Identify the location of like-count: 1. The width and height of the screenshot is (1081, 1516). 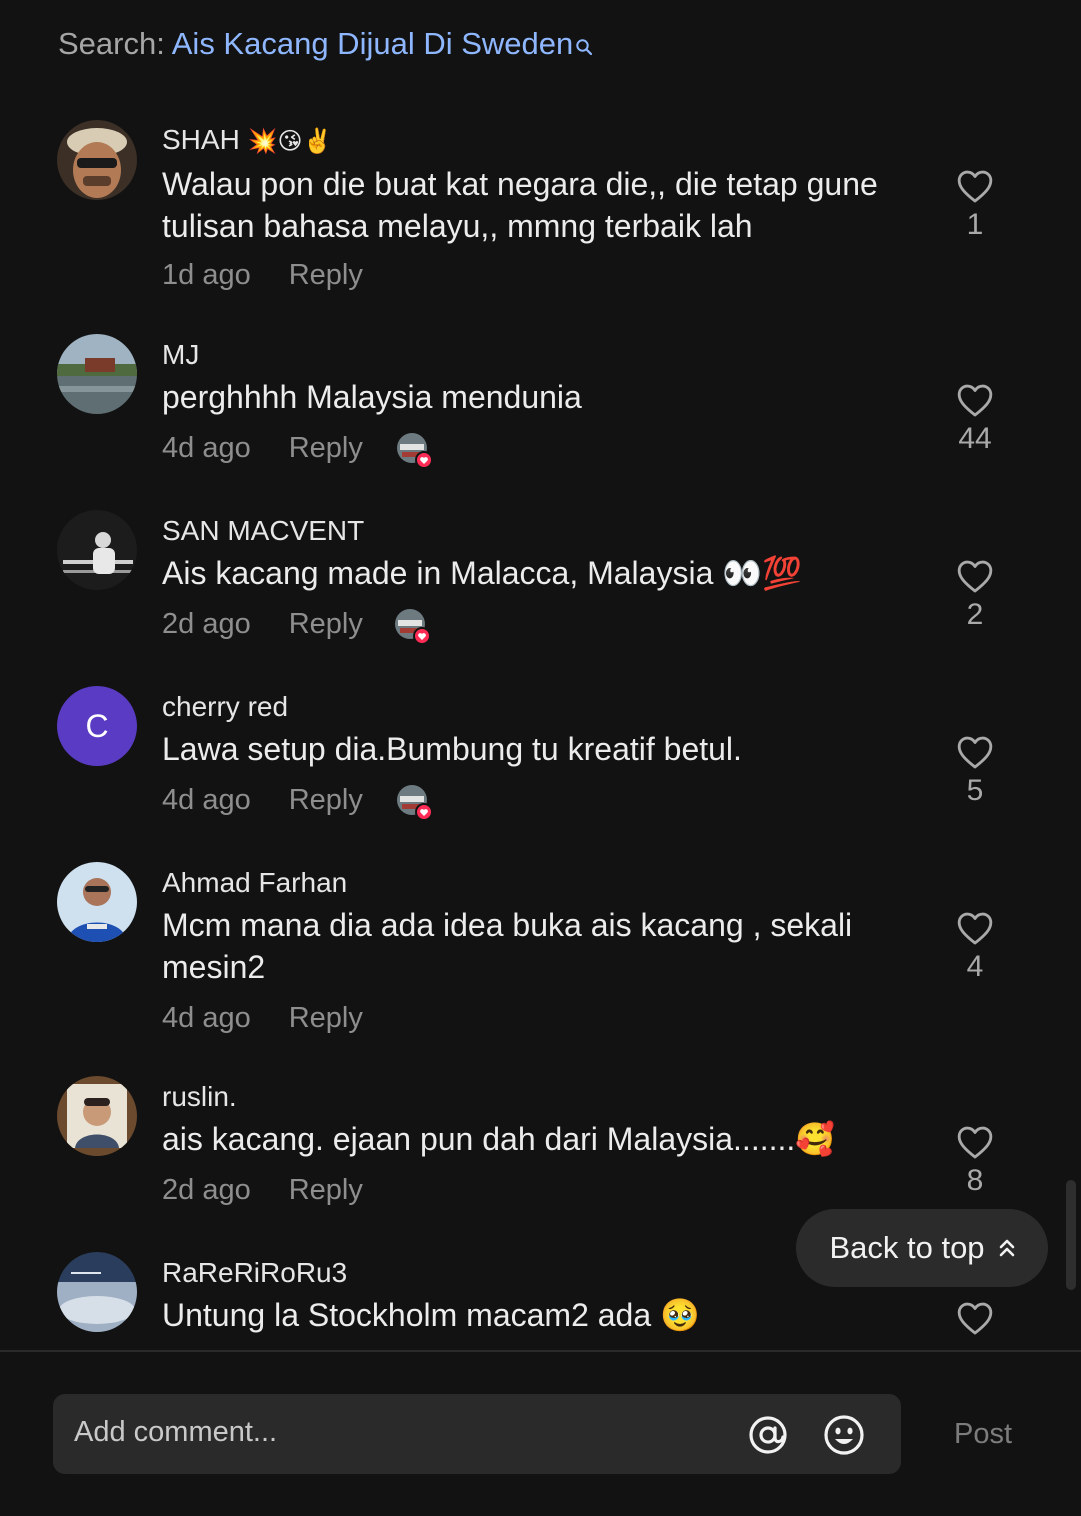
(975, 224).